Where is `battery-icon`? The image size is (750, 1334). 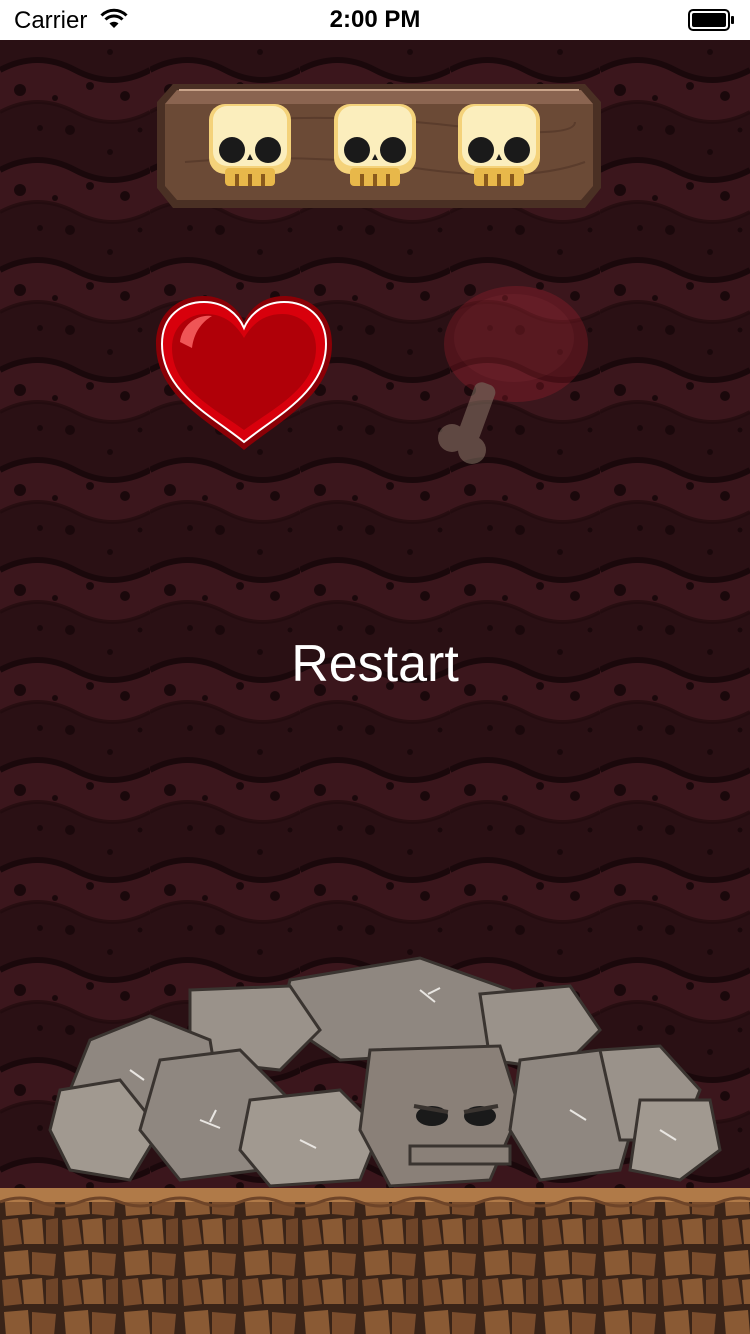
battery-icon is located at coordinates (711, 20).